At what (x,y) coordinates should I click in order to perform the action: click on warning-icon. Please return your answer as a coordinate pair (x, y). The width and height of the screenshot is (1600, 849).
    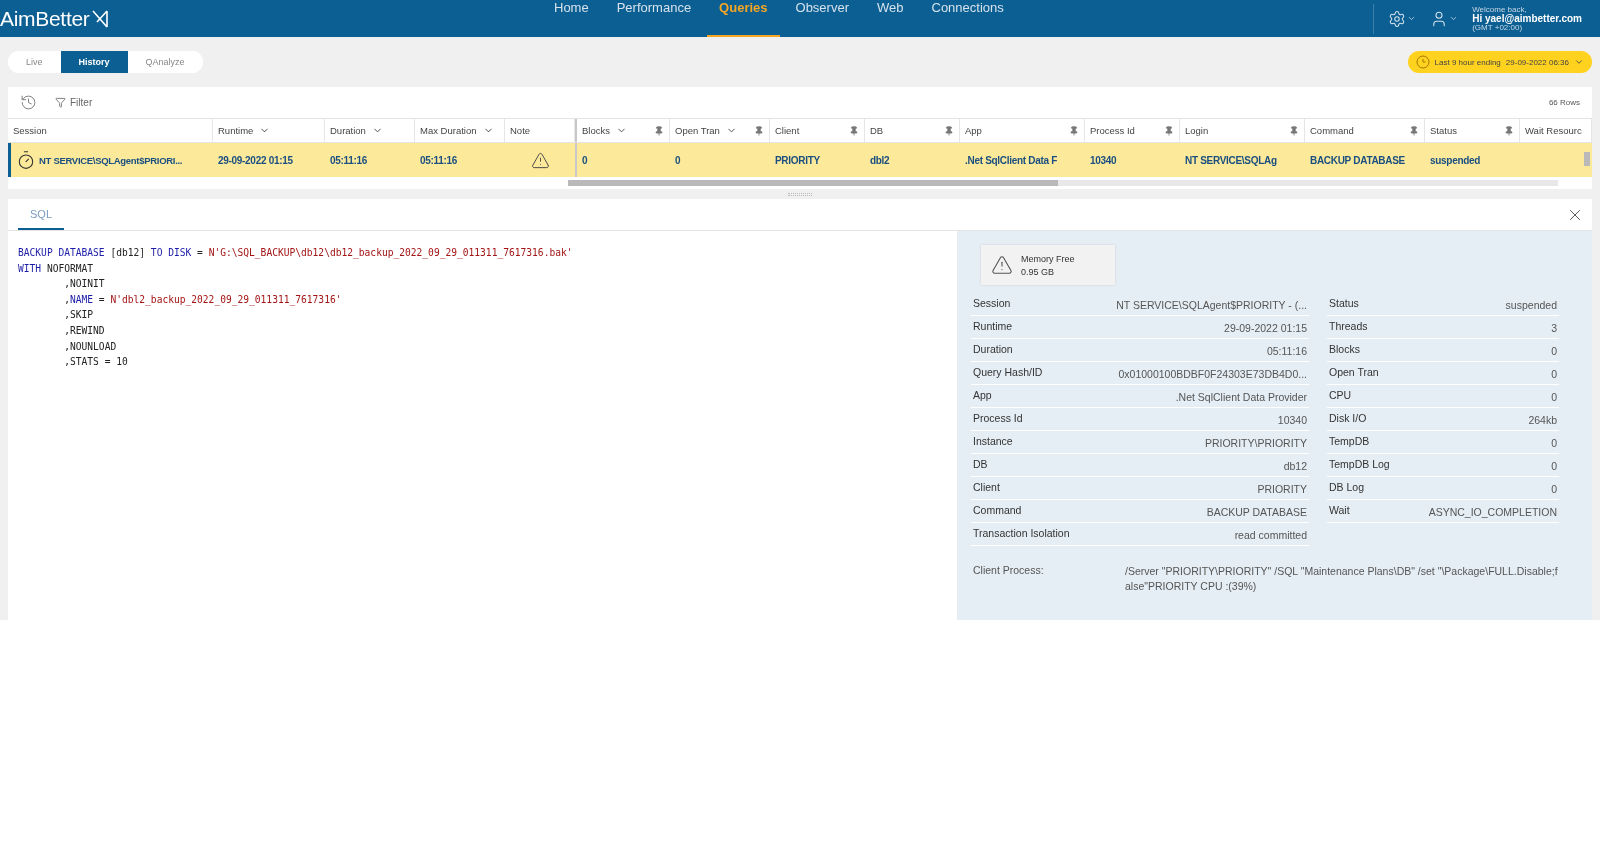
    Looking at the image, I should click on (1002, 265).